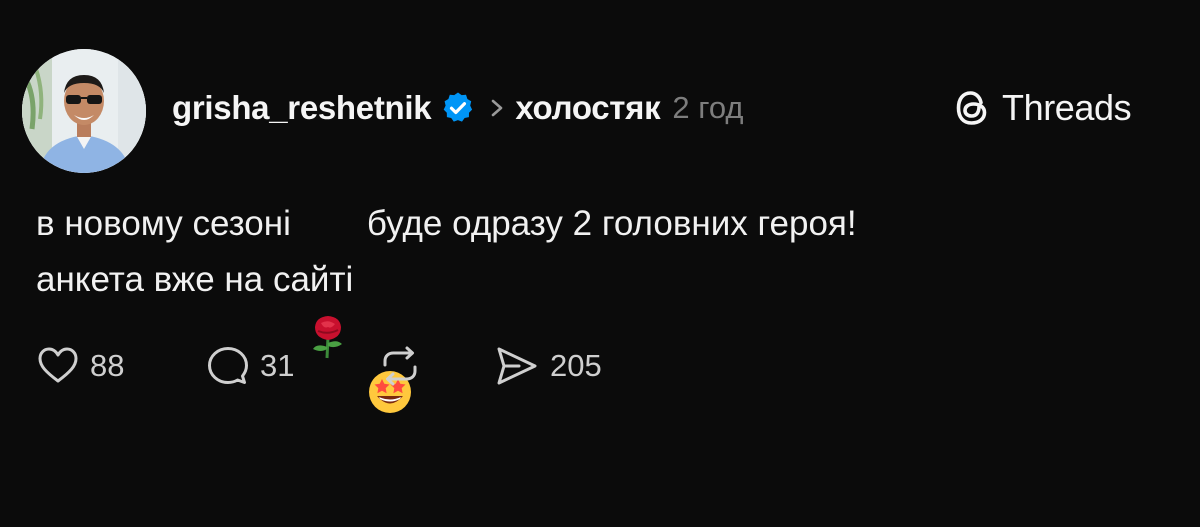  What do you see at coordinates (611, 223) in the screenshot?
I see `post-text: буде одразу 2 головних героя!` at bounding box center [611, 223].